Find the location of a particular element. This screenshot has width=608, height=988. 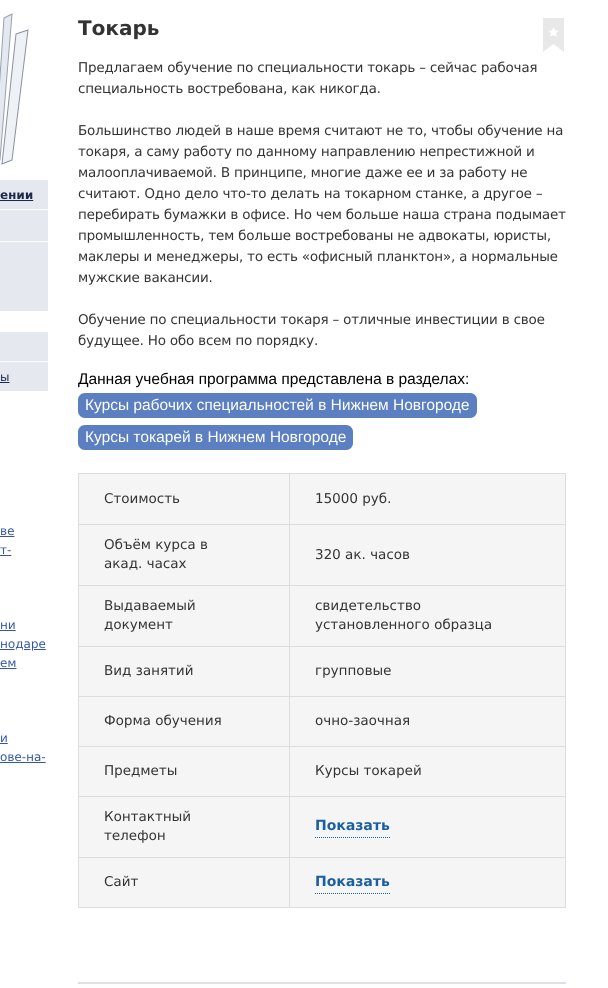

table-cell: 320 ак. часов is located at coordinates (362, 555).